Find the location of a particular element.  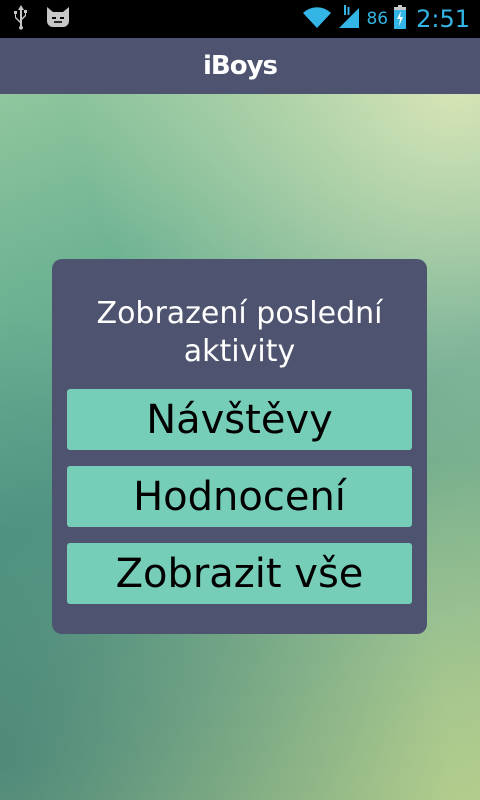

visits-button: Návštěvy is located at coordinates (239, 419).